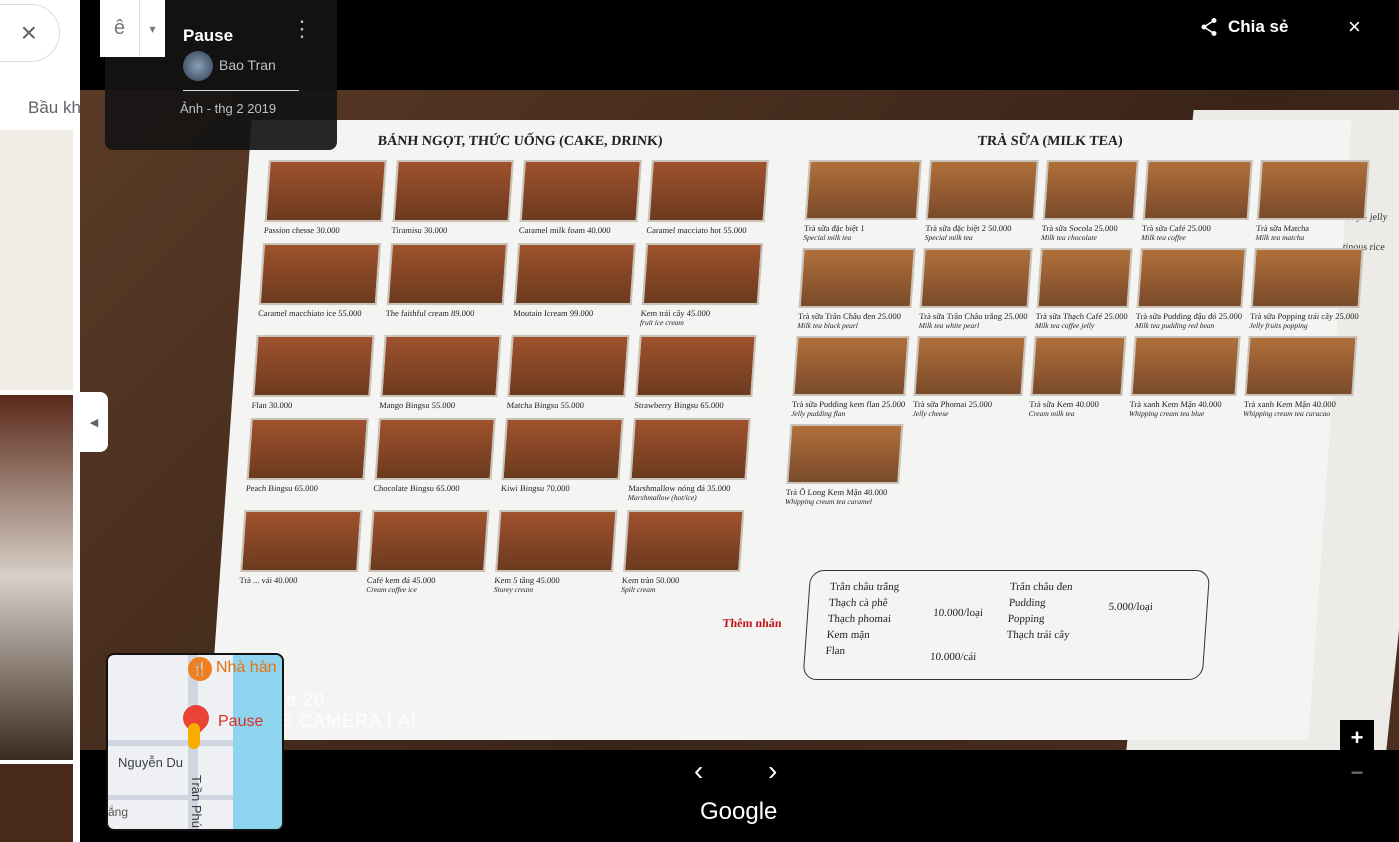  Describe the element at coordinates (419, 230) in the screenshot. I see `menu-item-name: Tiramisu 30.000` at that location.